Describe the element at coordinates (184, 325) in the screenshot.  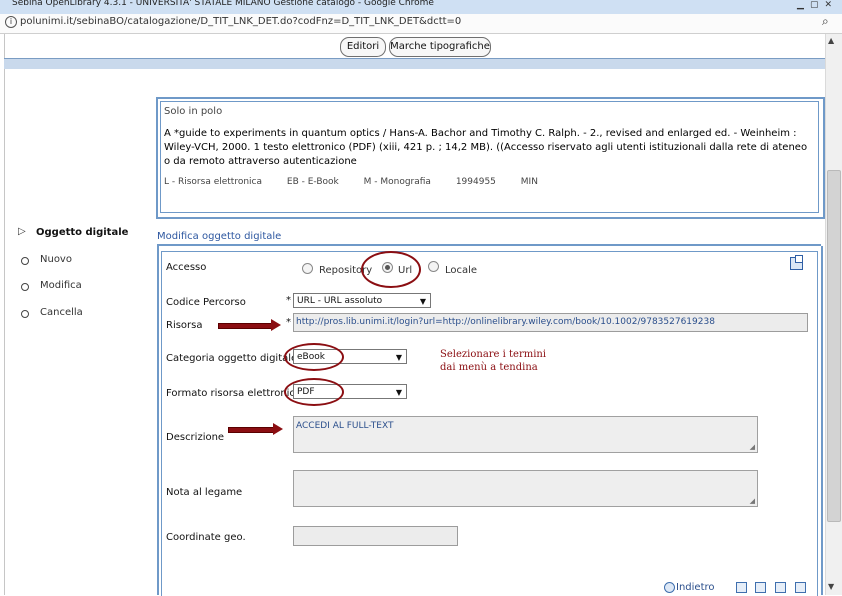
I see `risorsa-label: Risorsa` at that location.